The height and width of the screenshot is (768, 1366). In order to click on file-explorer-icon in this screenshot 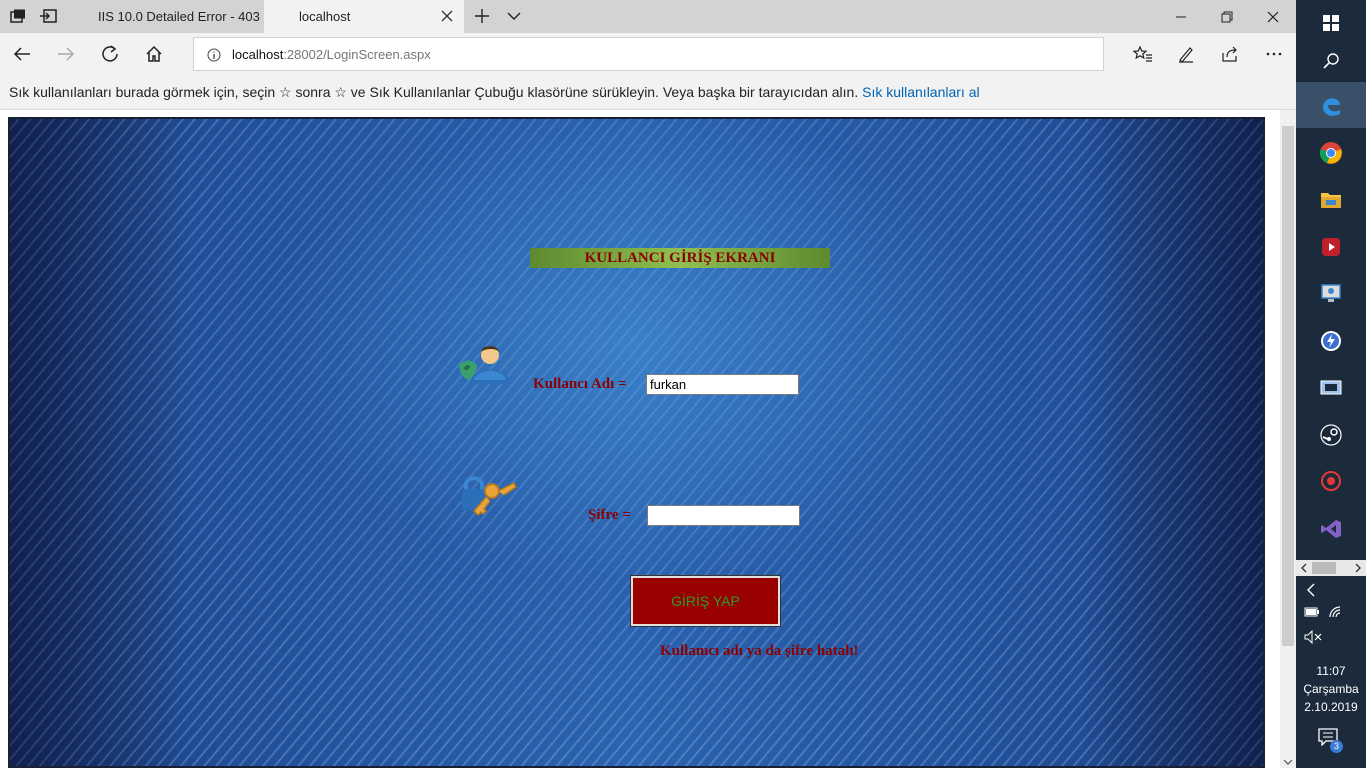, I will do `click(1331, 199)`.